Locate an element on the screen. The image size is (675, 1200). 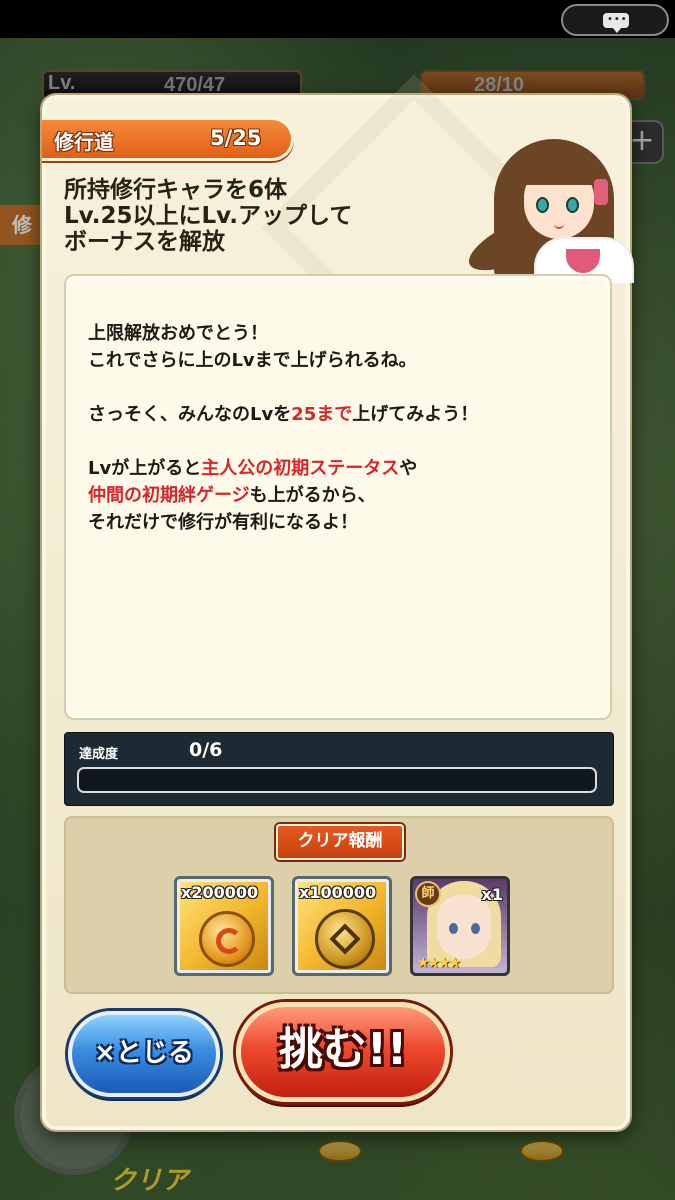
message-line: これでさらに上のLvまで上げられるね。 is located at coordinates (252, 360).